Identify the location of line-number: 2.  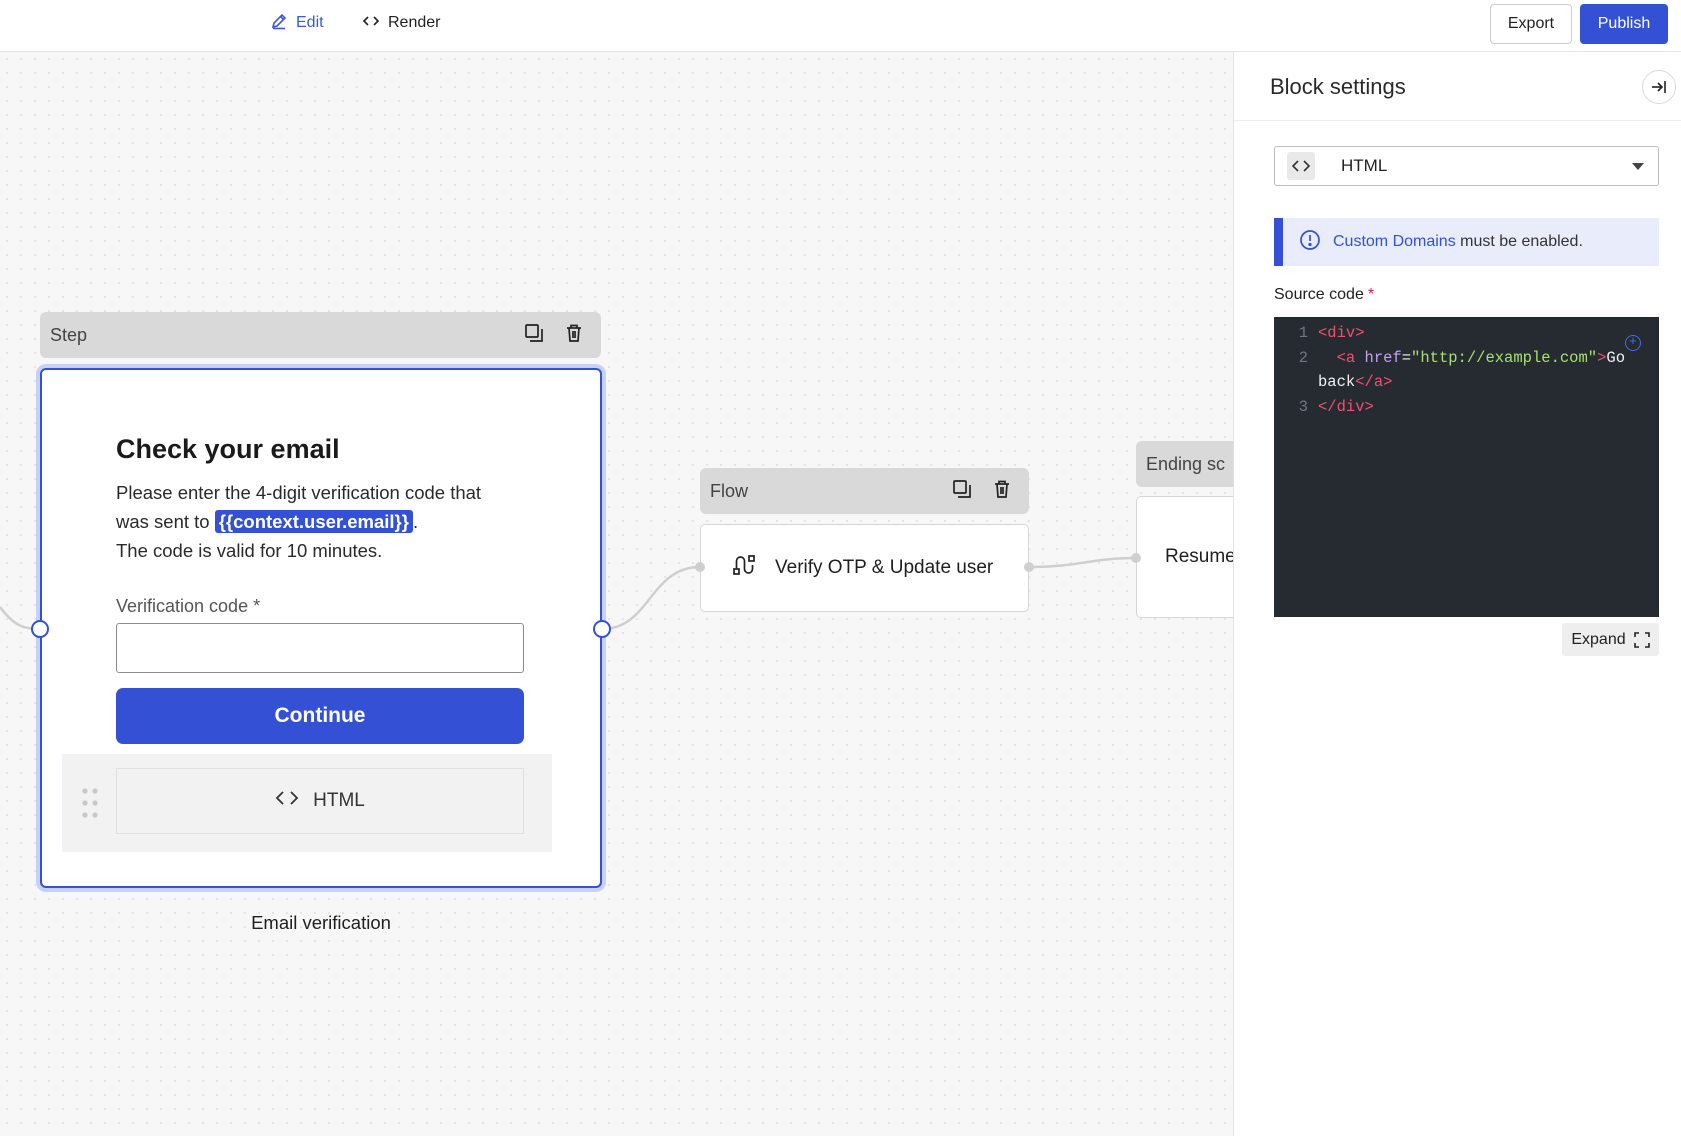
(1303, 357).